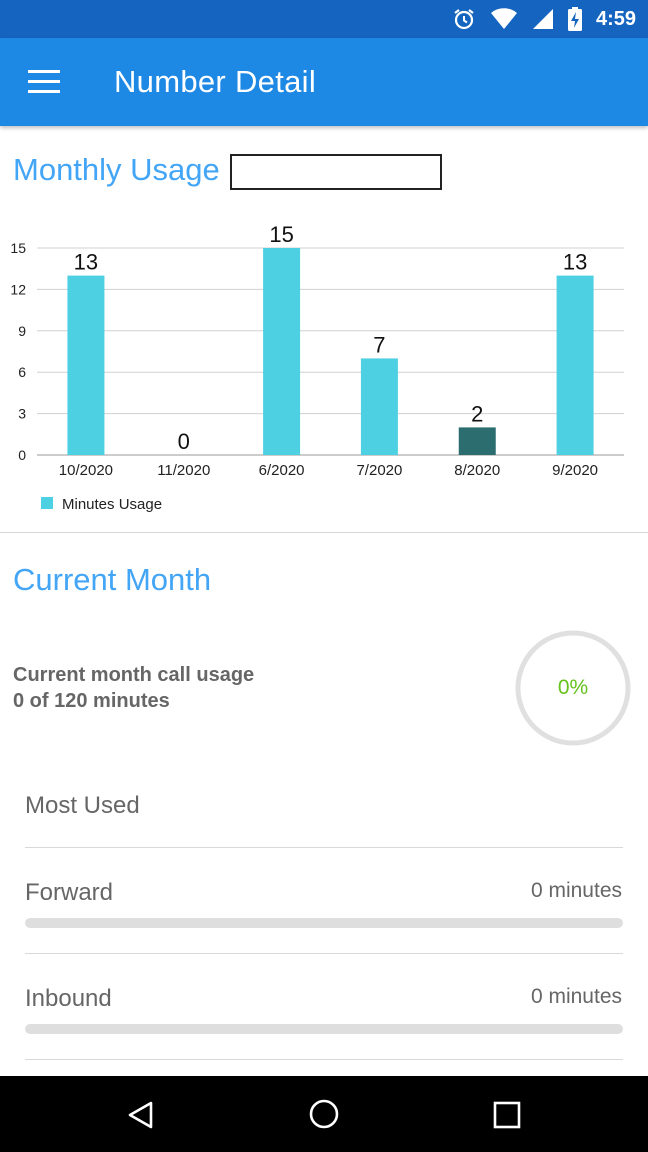 The height and width of the screenshot is (1152, 648). Describe the element at coordinates (68, 998) in the screenshot. I see `inbound-label: Inbound` at that location.